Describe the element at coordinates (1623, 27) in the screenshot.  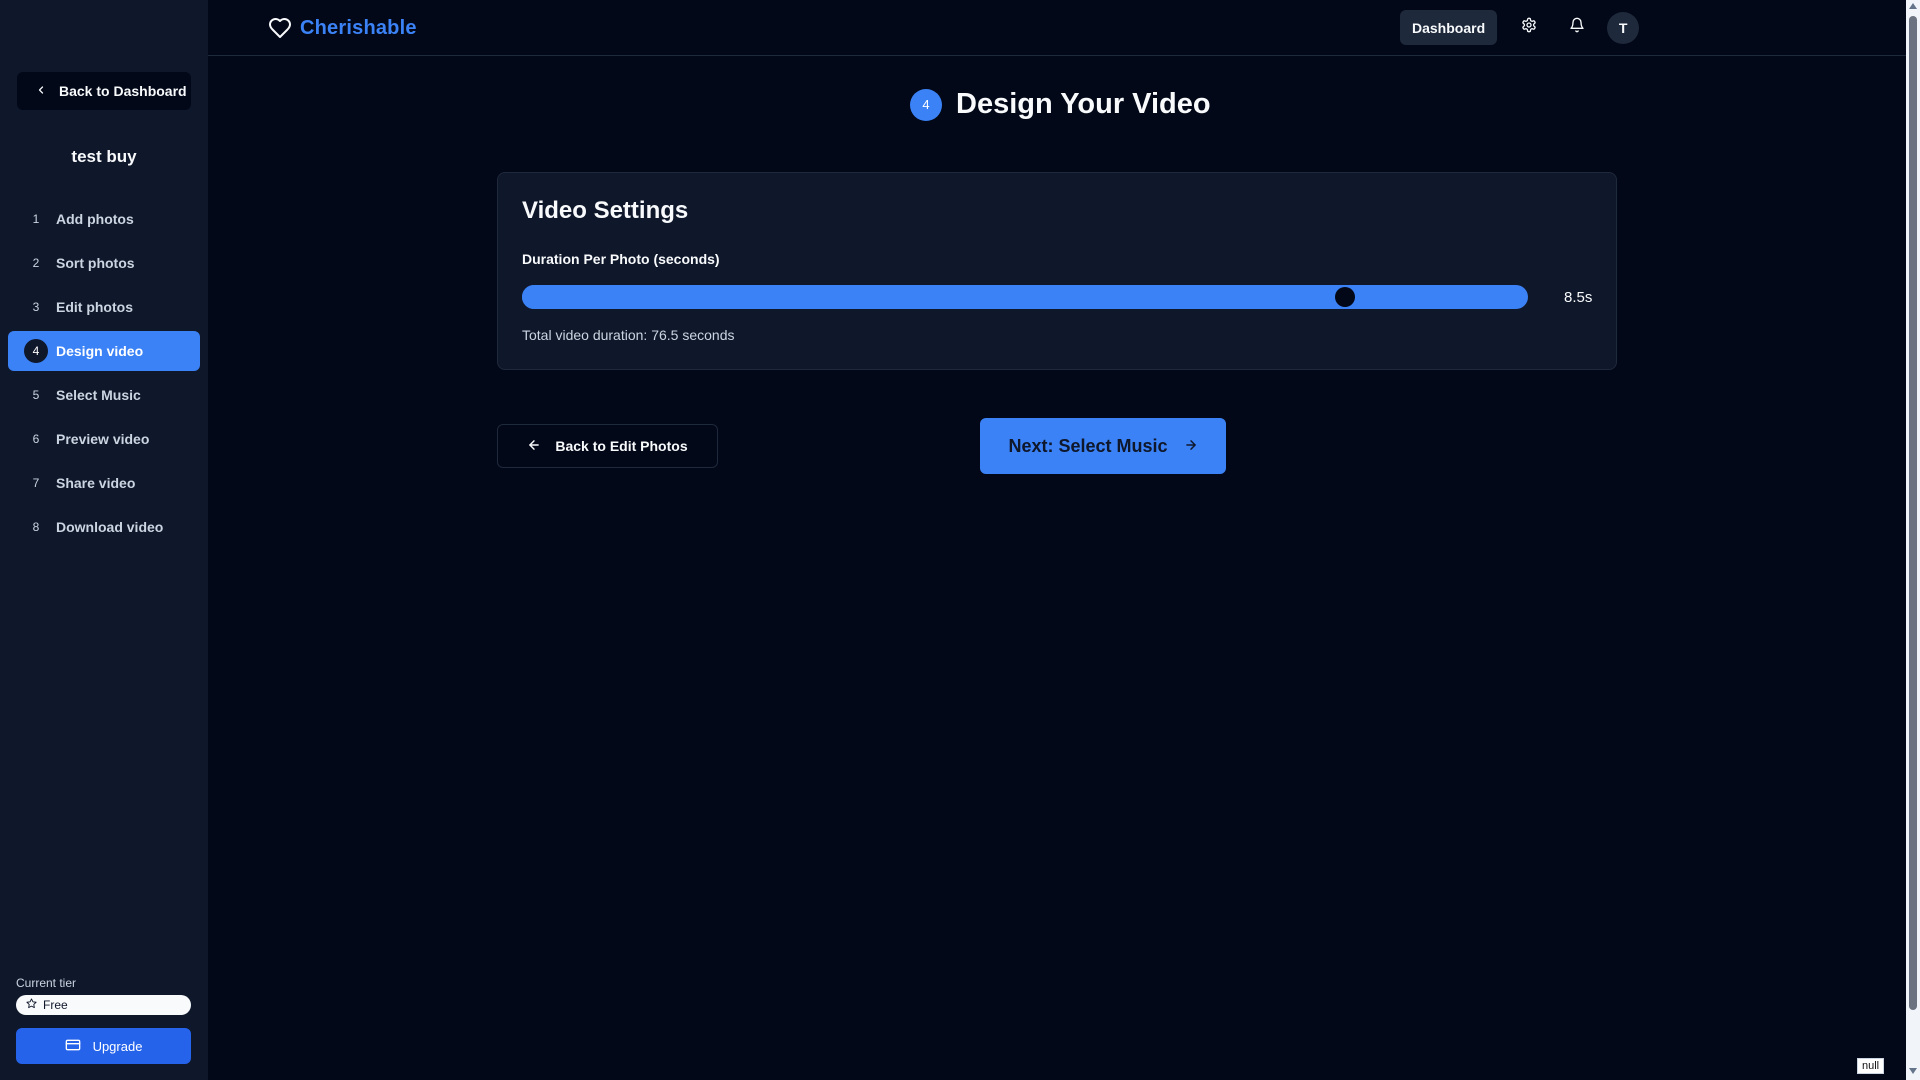
I see `user-avatar: T` at that location.